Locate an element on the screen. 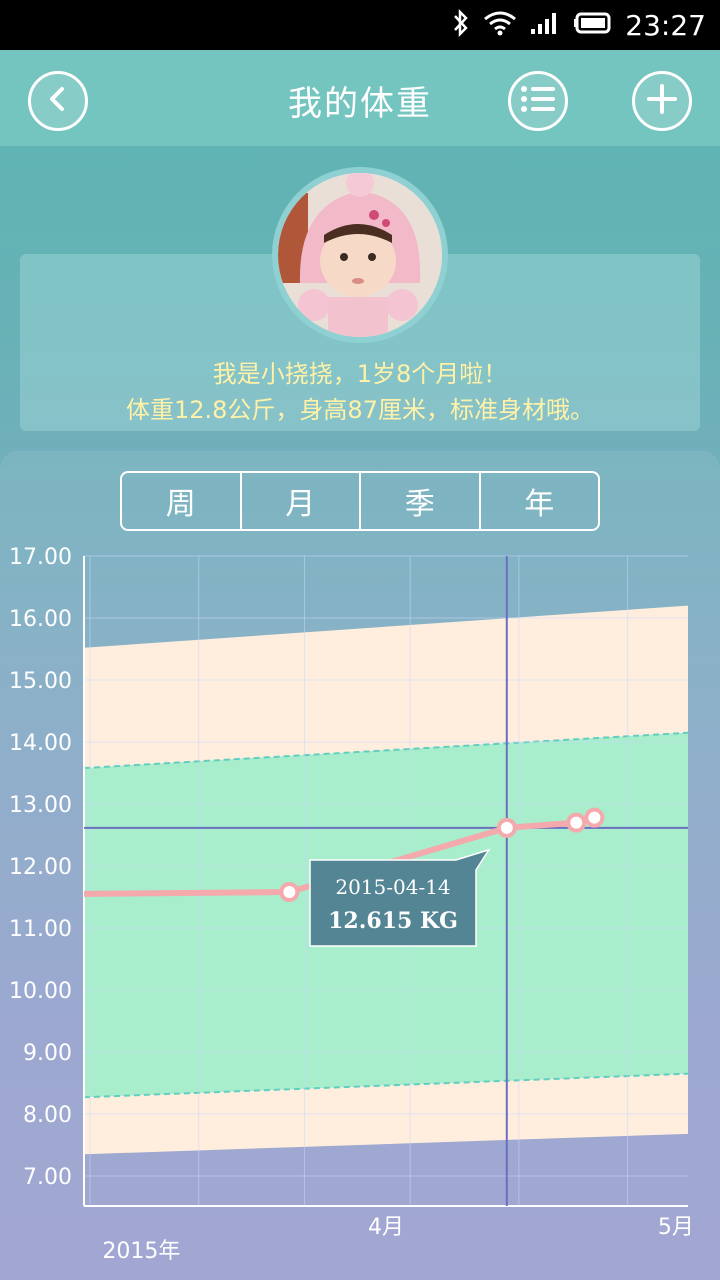 This screenshot has width=720, height=1280. y-tick-label: 8.00 is located at coordinates (47, 1115).